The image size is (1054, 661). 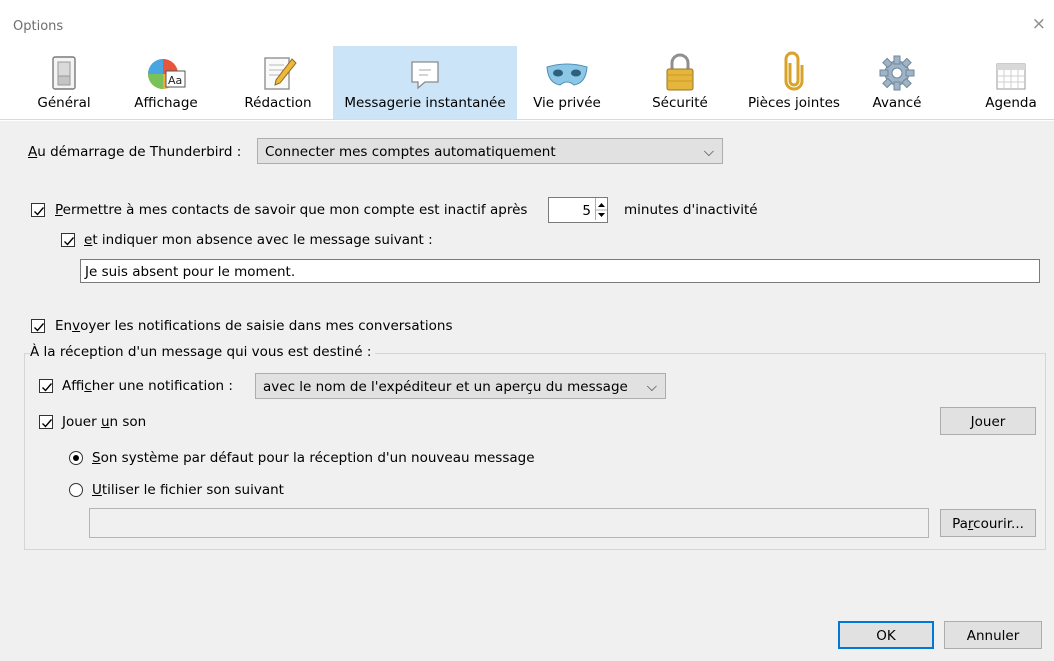 What do you see at coordinates (147, 386) in the screenshot?
I see `notify-label: Afficher une notification :` at bounding box center [147, 386].